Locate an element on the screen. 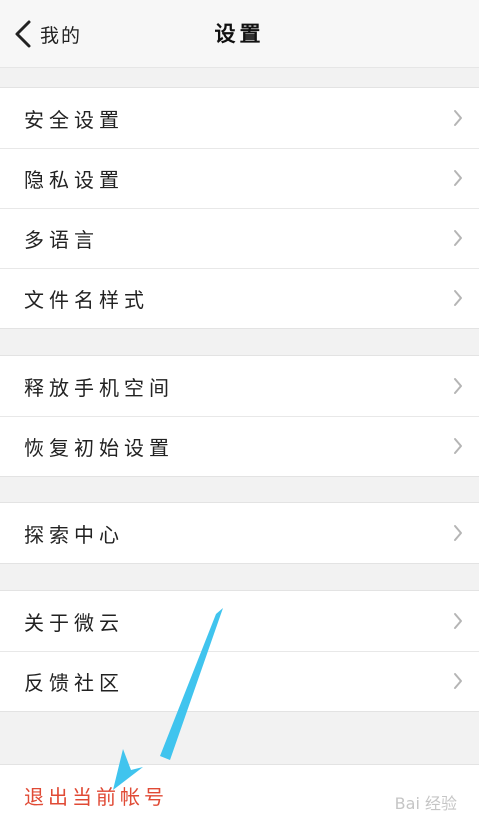 This screenshot has width=479, height=825. setting-item-feedback: 反馈社区 is located at coordinates (239, 681).